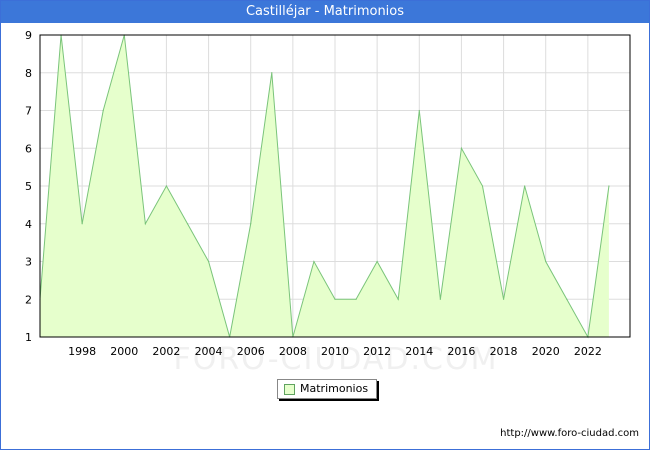  I want to click on y-tick-label: 4, so click(28, 224).